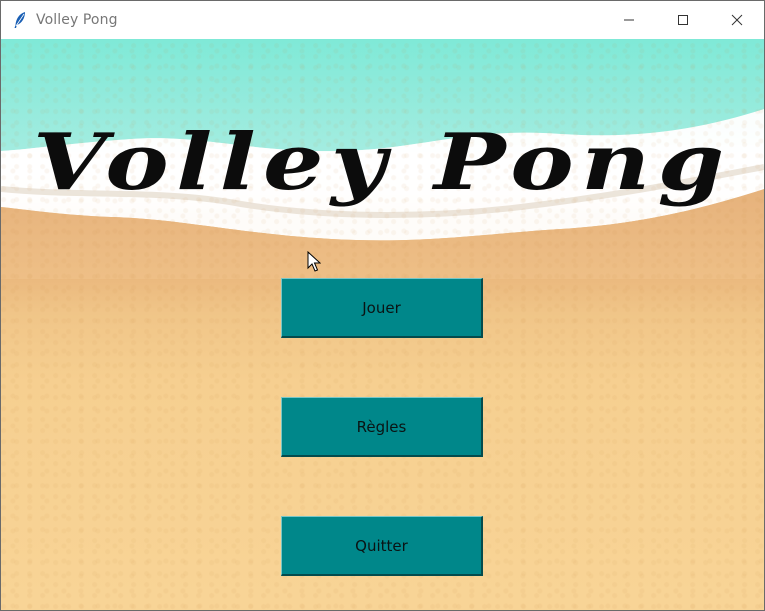  Describe the element at coordinates (382, 20) in the screenshot. I see `title-bar: Volley Pong` at that location.